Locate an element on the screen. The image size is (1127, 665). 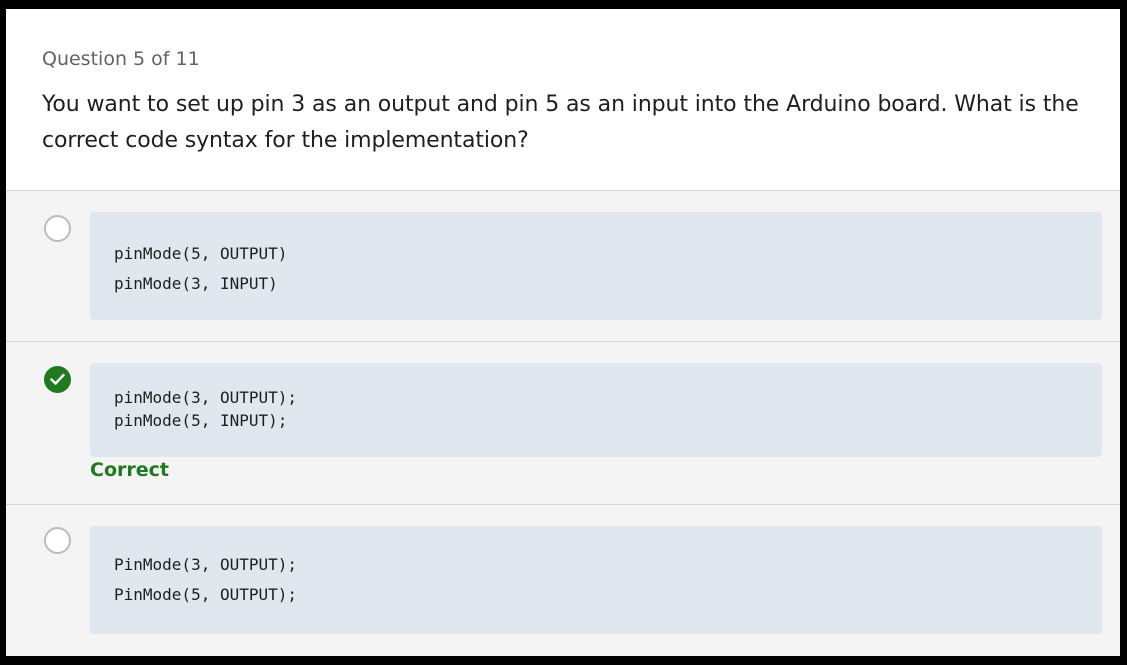
question-counter: Question 5 of 11 is located at coordinates (121, 59).